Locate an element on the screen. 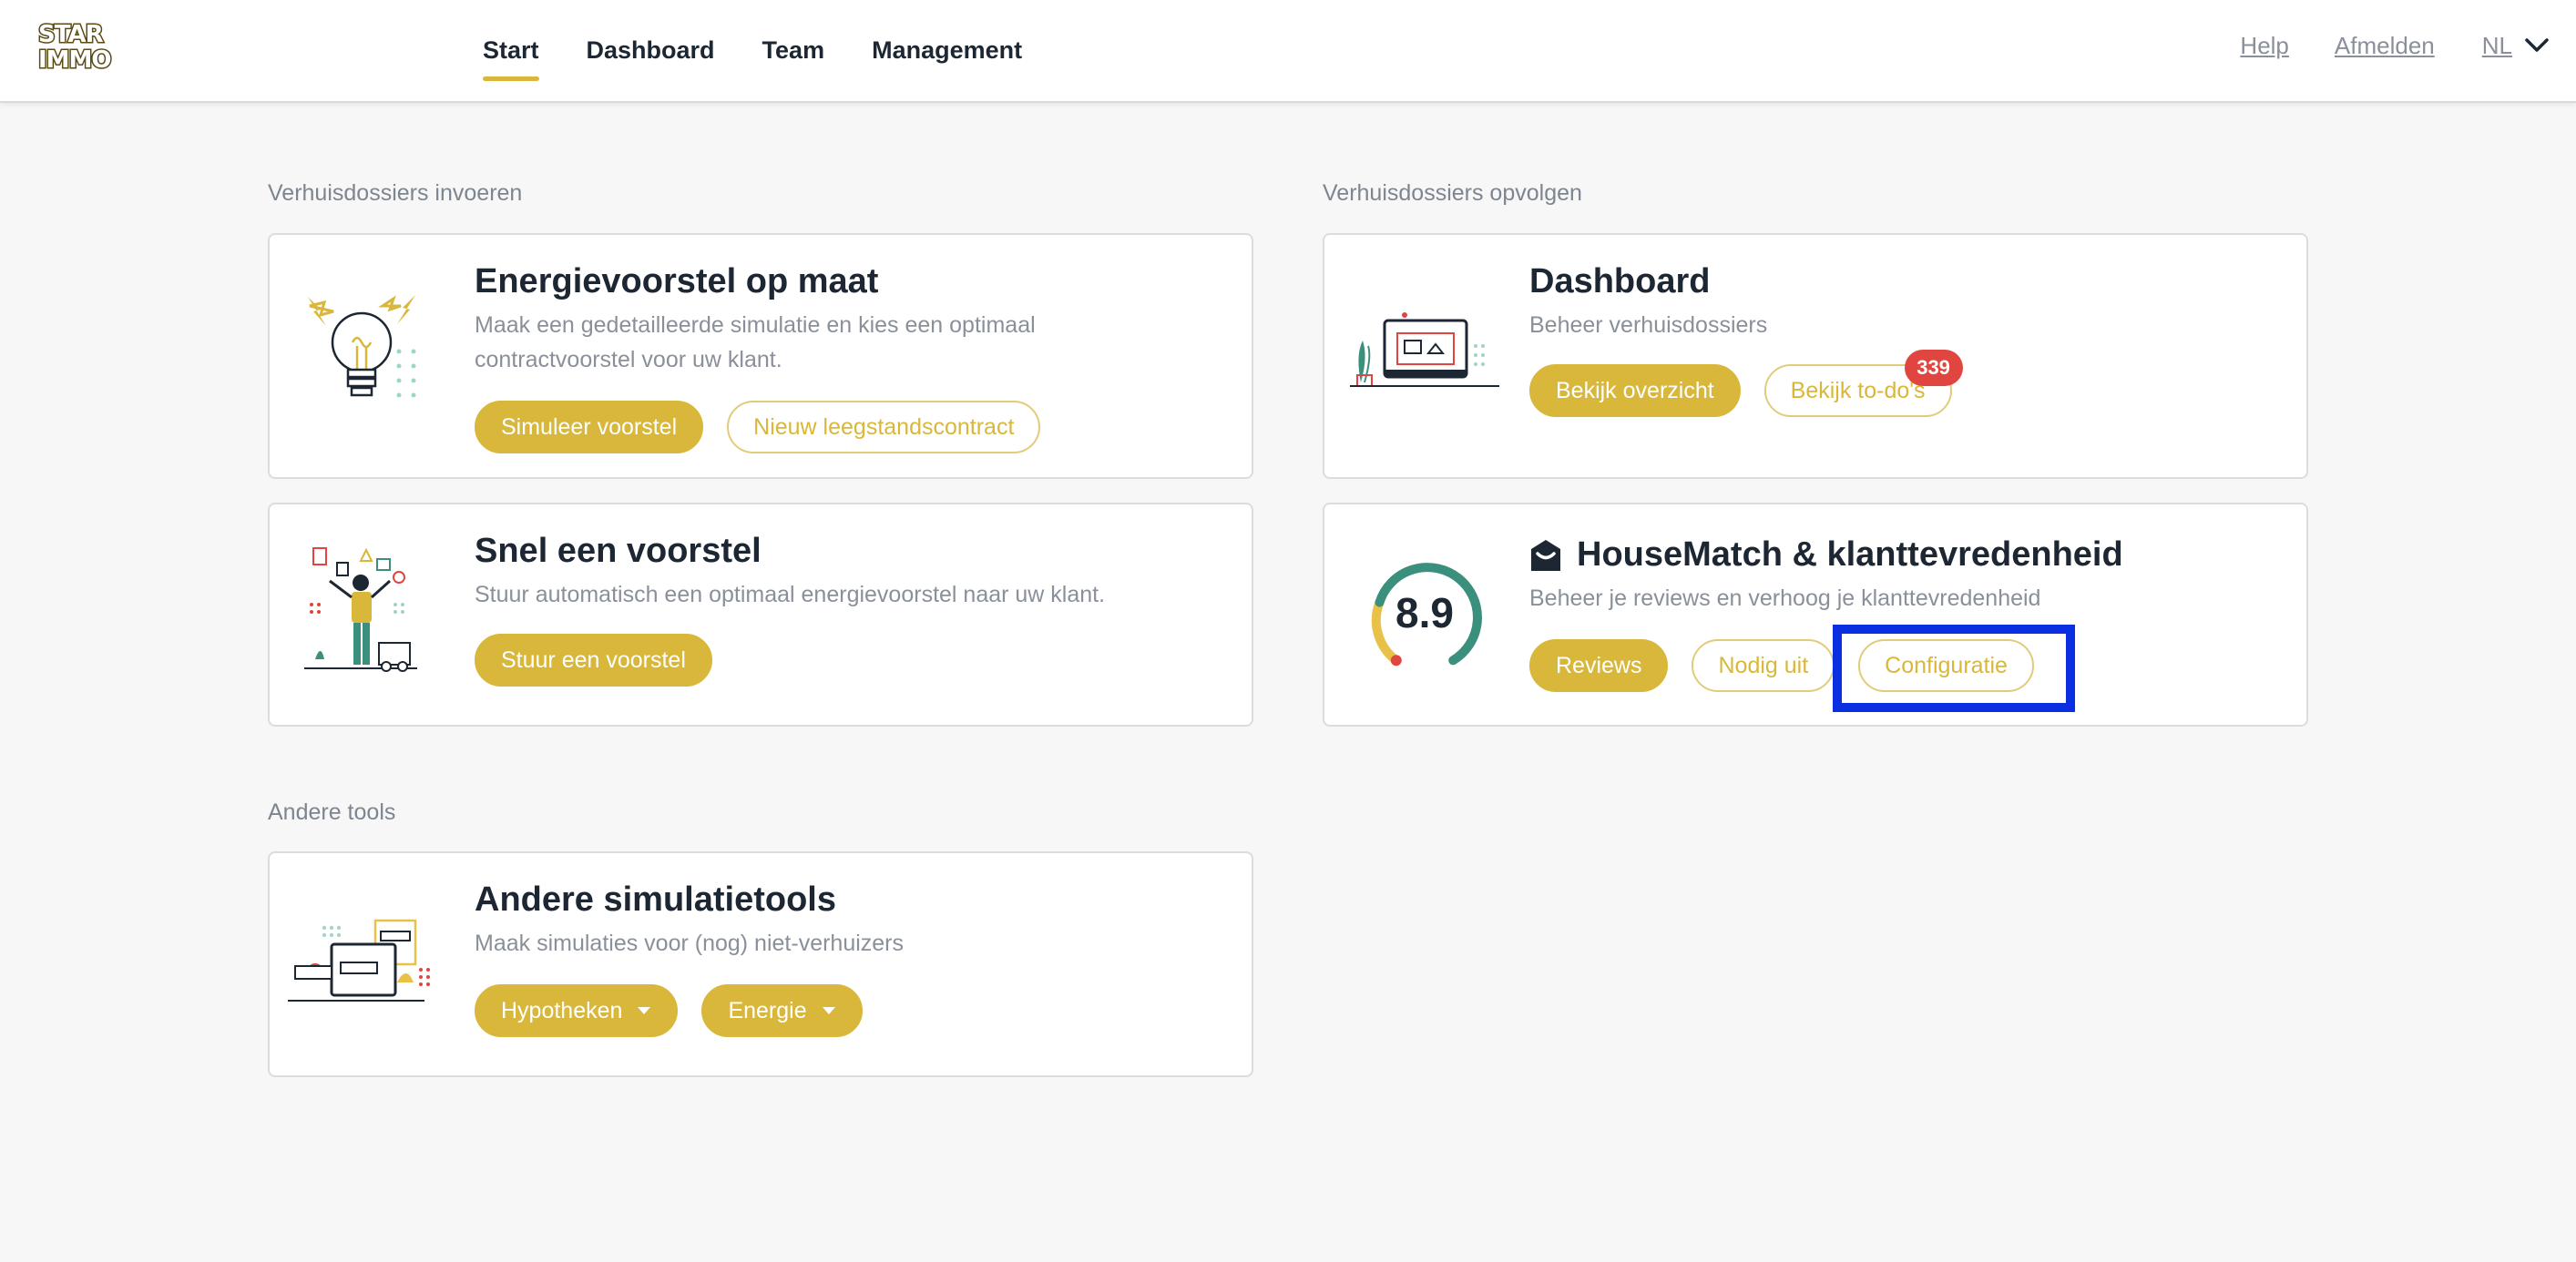 The width and height of the screenshot is (2576, 1262). section-title-other: Andere tools is located at coordinates (332, 812).